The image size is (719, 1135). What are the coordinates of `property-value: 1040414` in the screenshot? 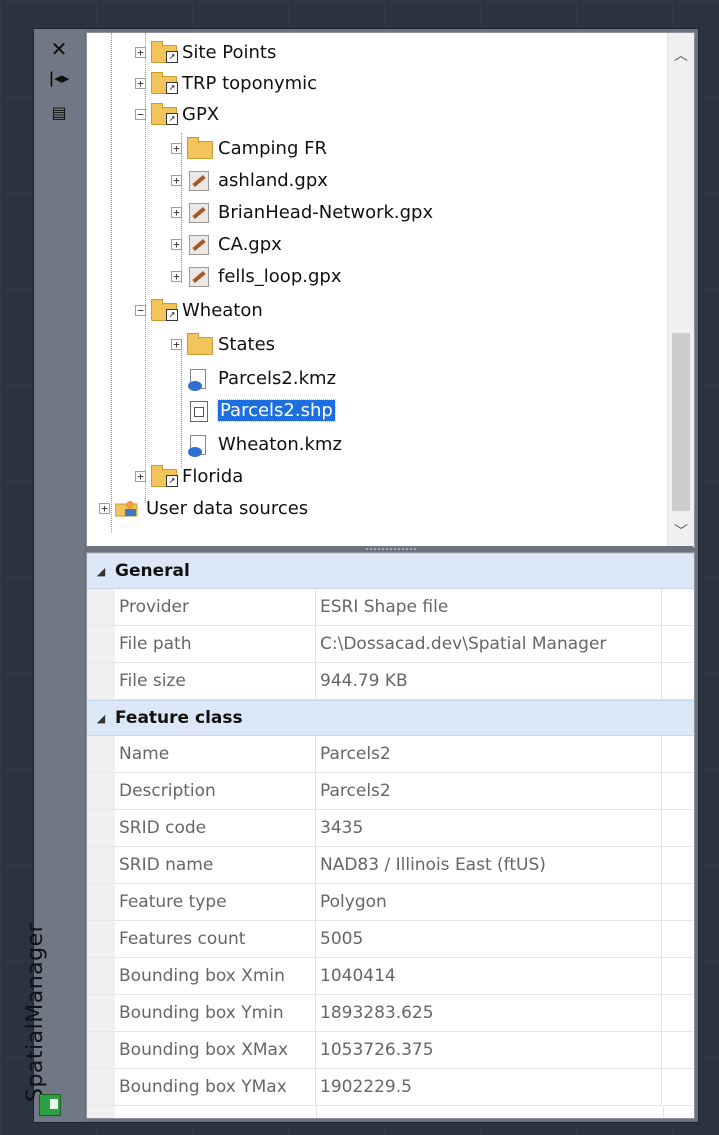 It's located at (489, 976).